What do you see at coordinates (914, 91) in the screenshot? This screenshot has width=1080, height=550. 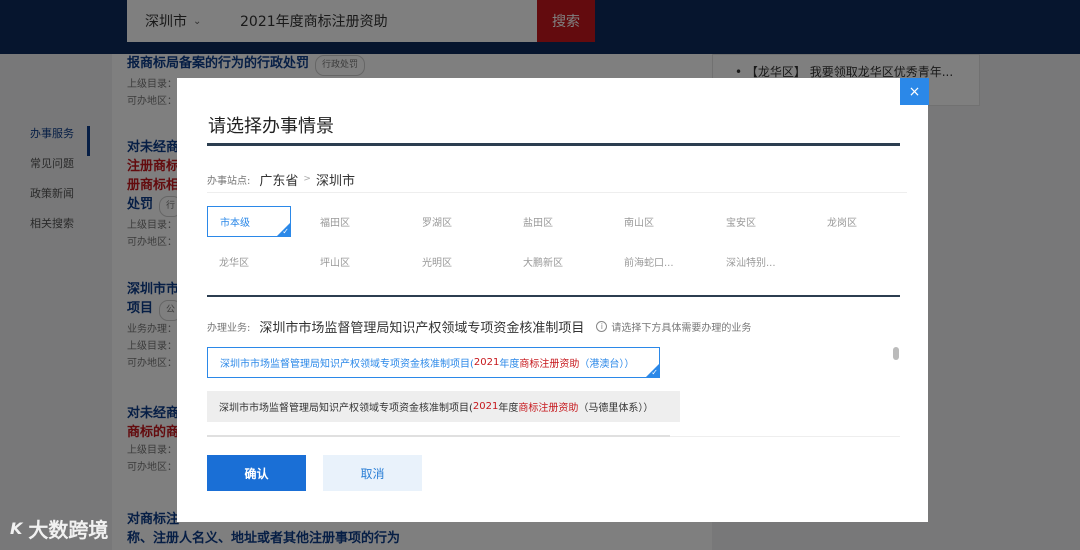 I see `close-icon: ×` at bounding box center [914, 91].